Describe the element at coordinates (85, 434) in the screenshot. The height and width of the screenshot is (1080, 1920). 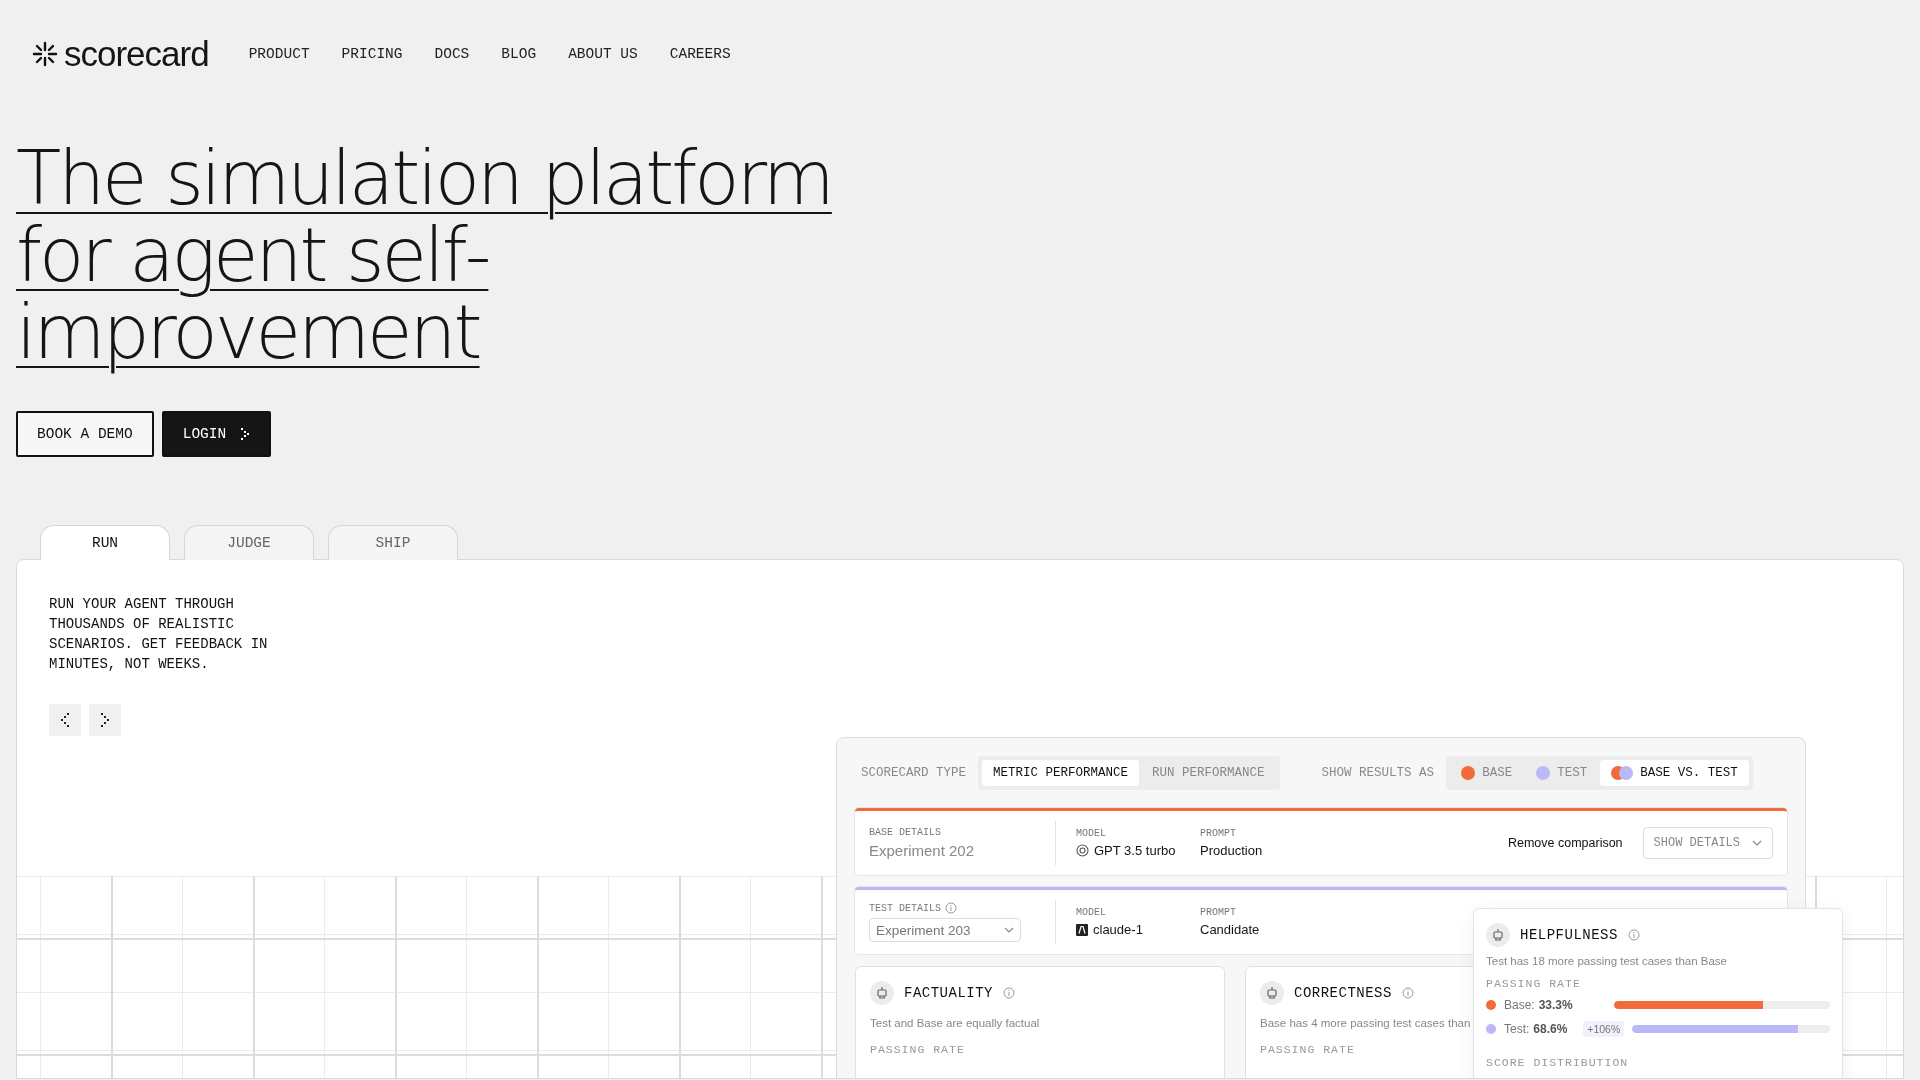
I see `demo-button: BOOK A DEMO` at that location.